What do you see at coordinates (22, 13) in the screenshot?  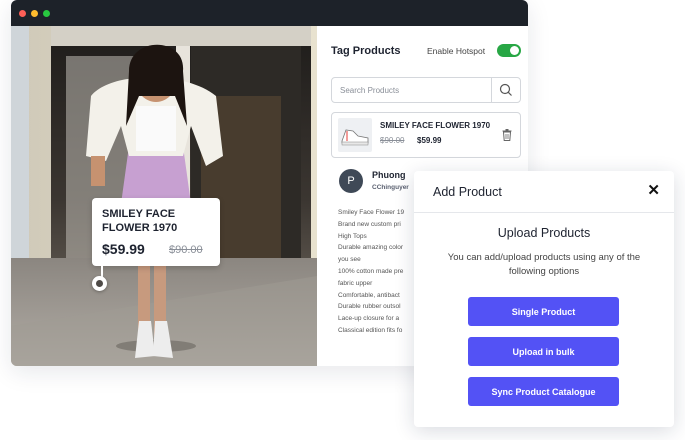 I see `window-close-dot` at bounding box center [22, 13].